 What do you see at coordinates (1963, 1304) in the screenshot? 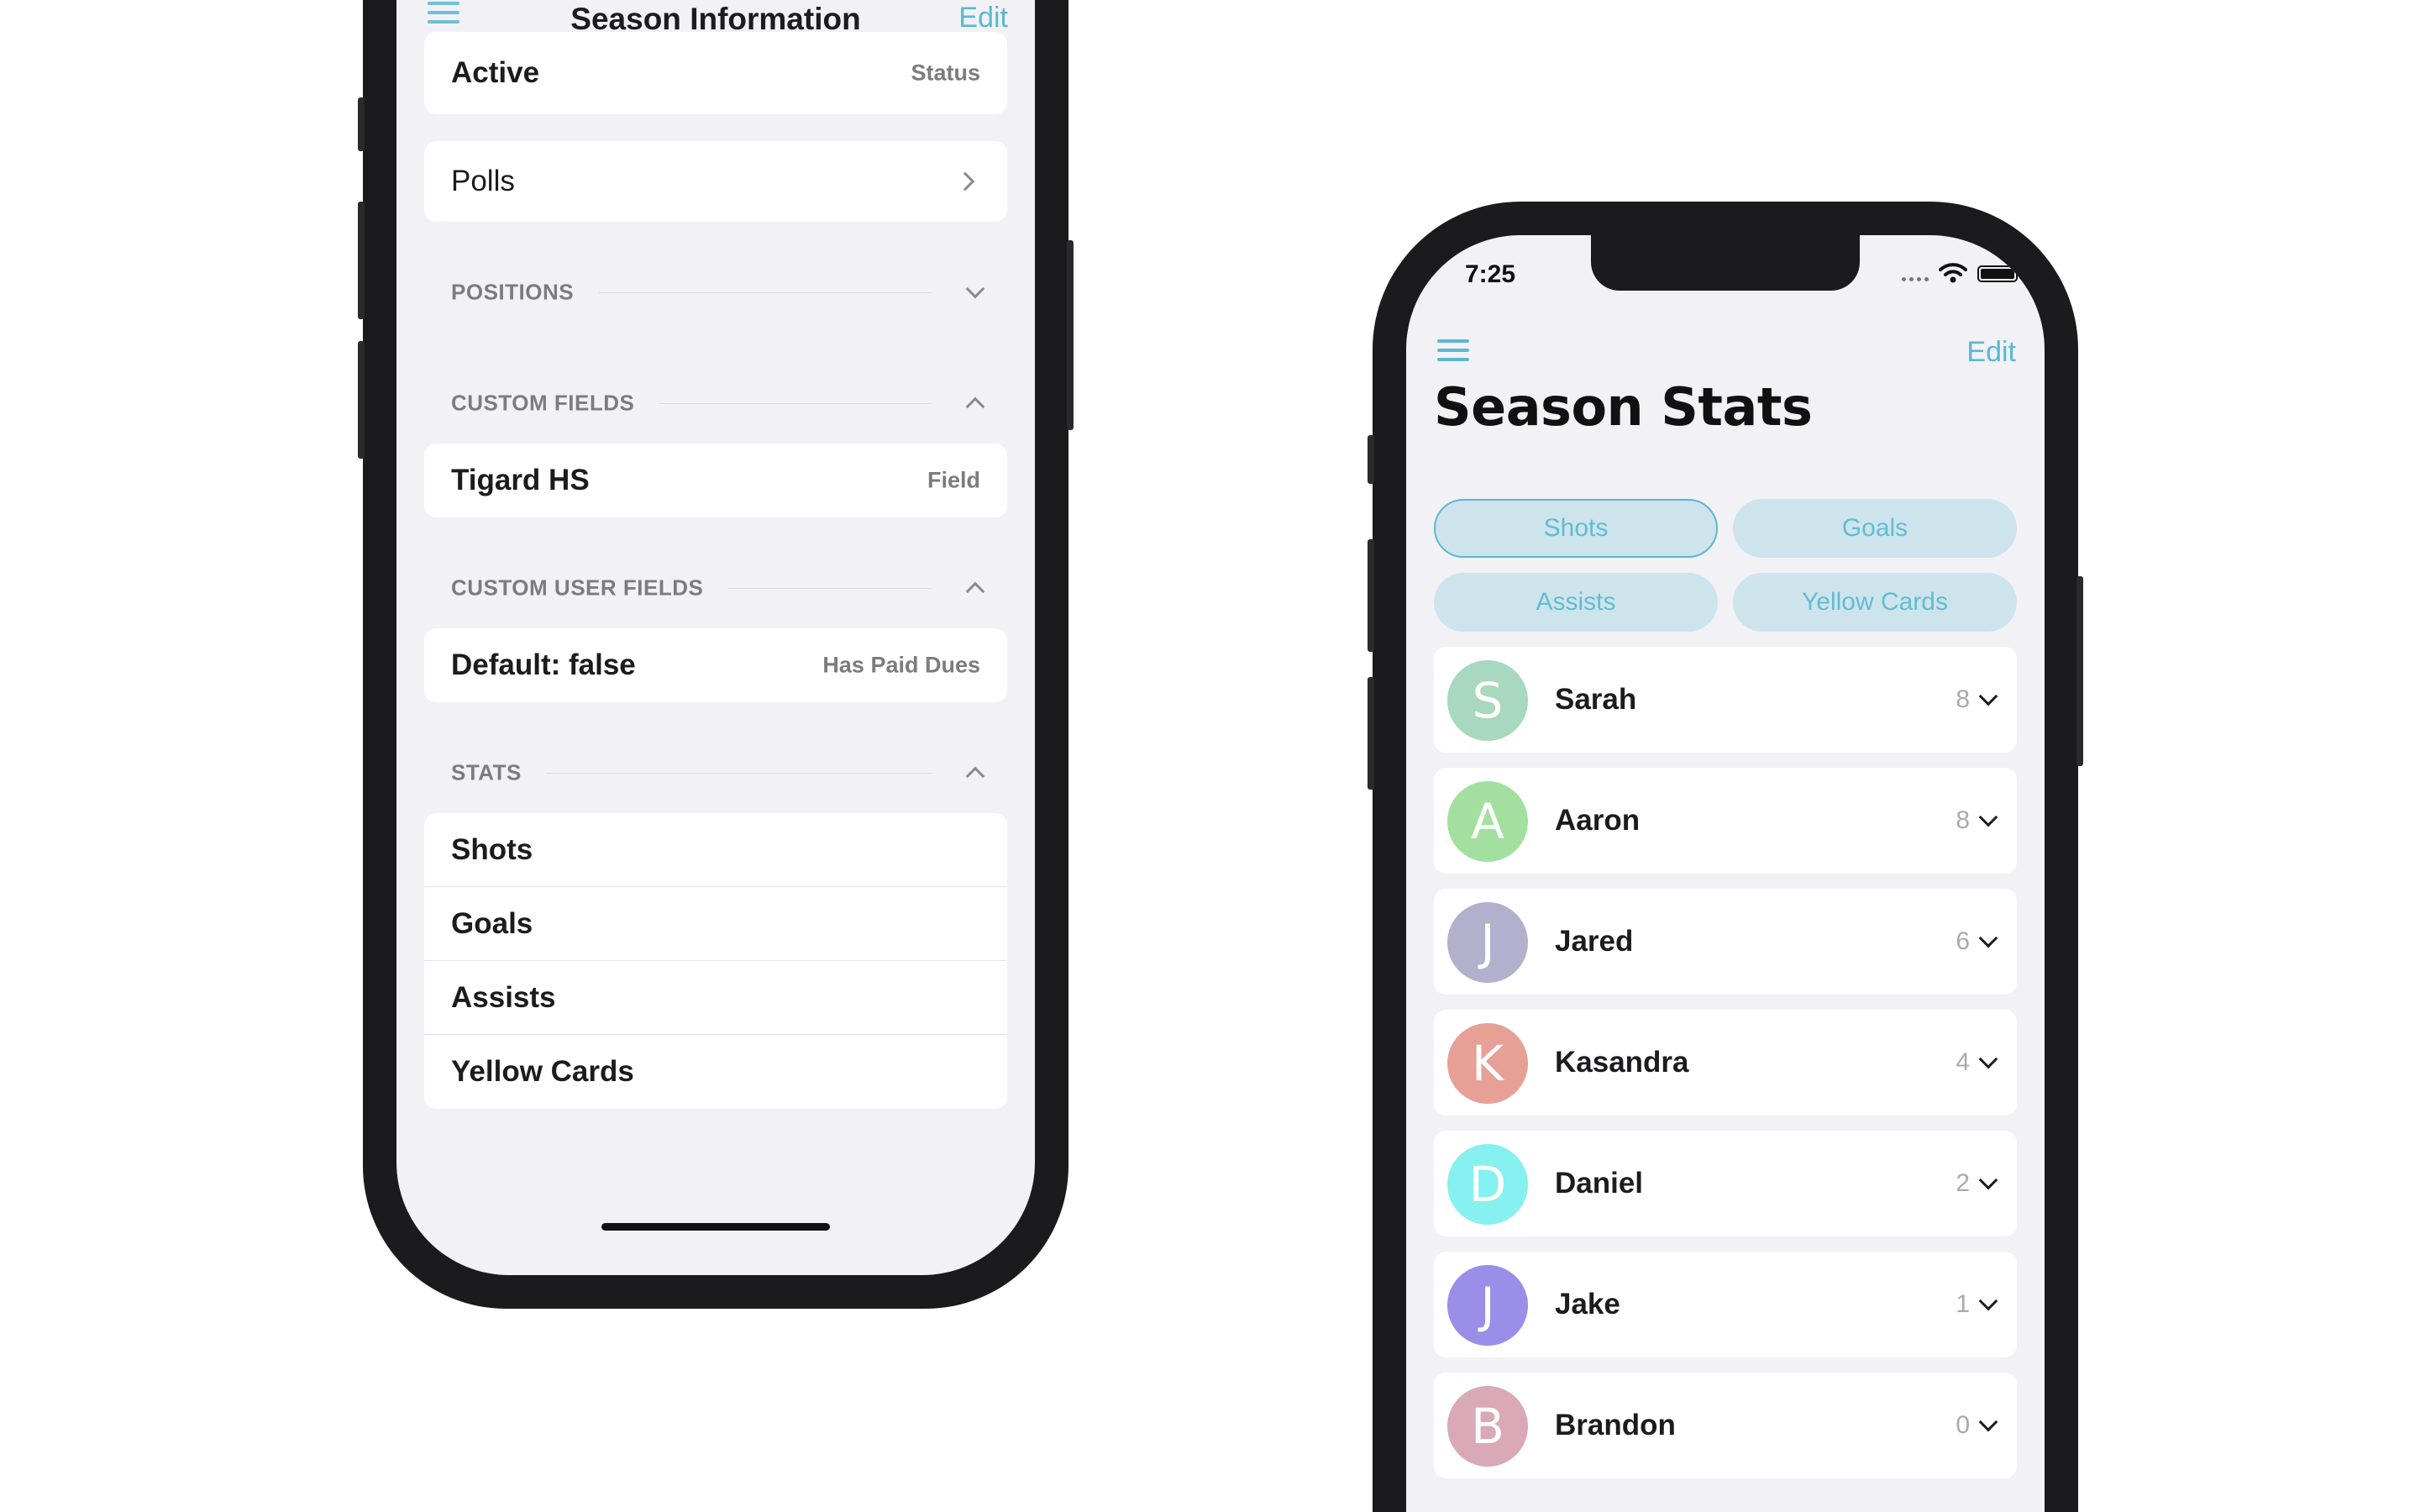
I see `player-count: 1` at bounding box center [1963, 1304].